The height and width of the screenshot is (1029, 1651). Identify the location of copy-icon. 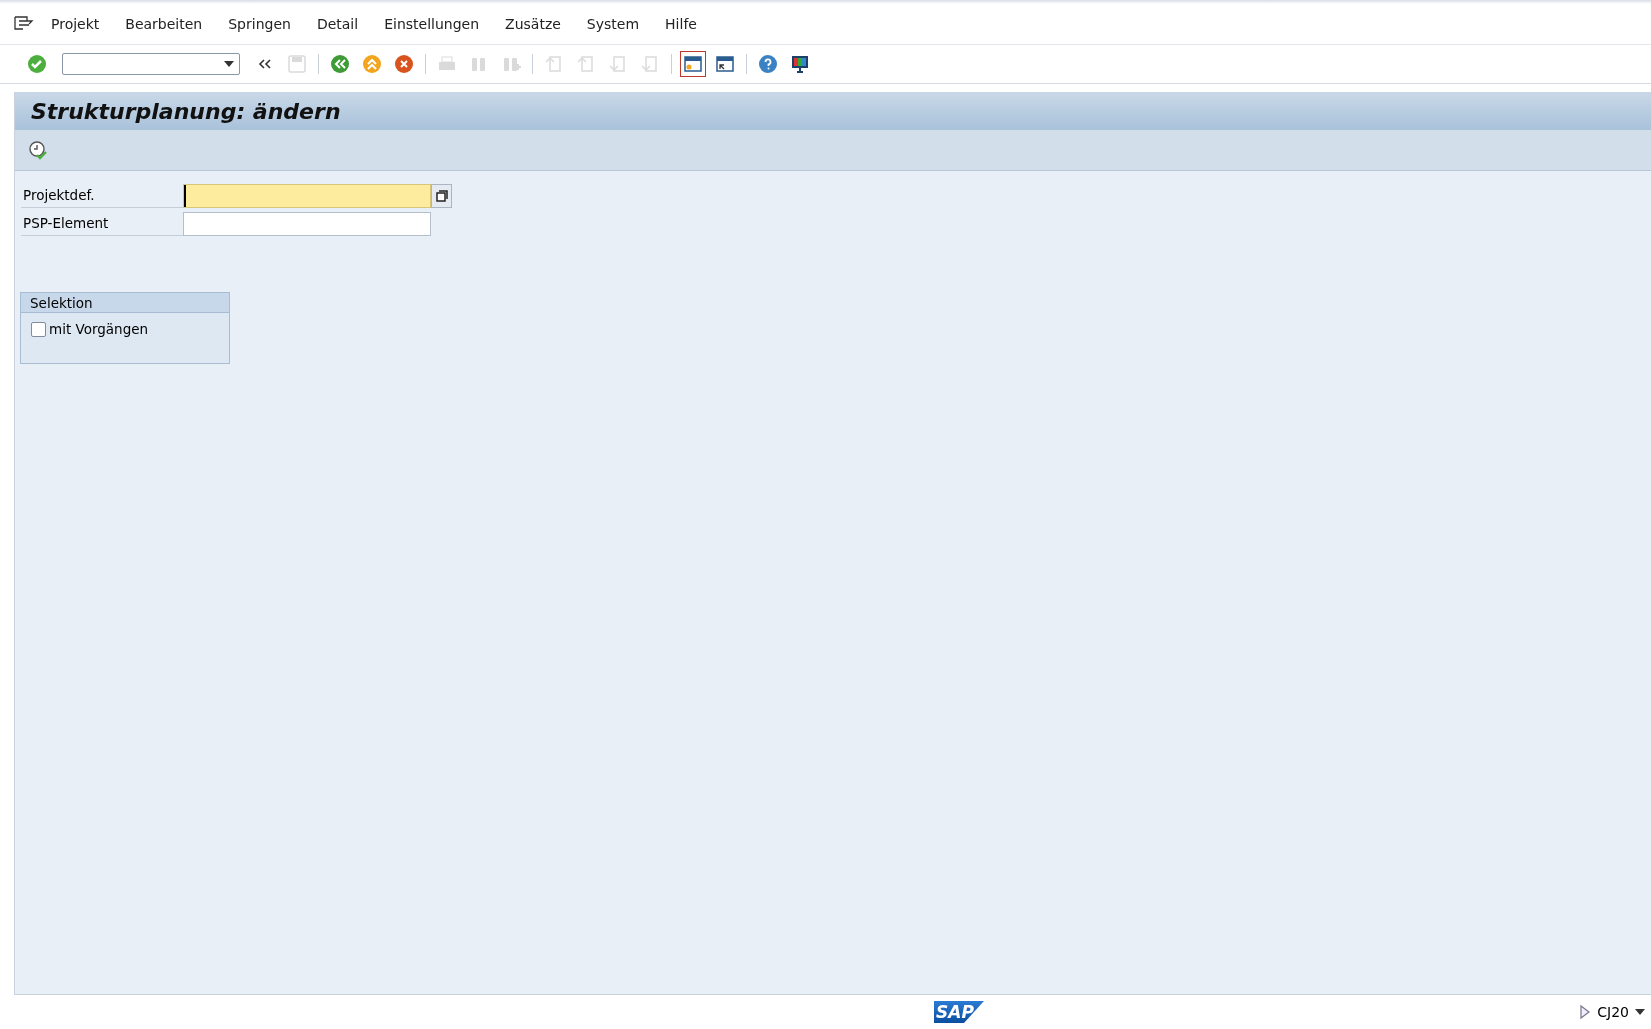
(441, 195).